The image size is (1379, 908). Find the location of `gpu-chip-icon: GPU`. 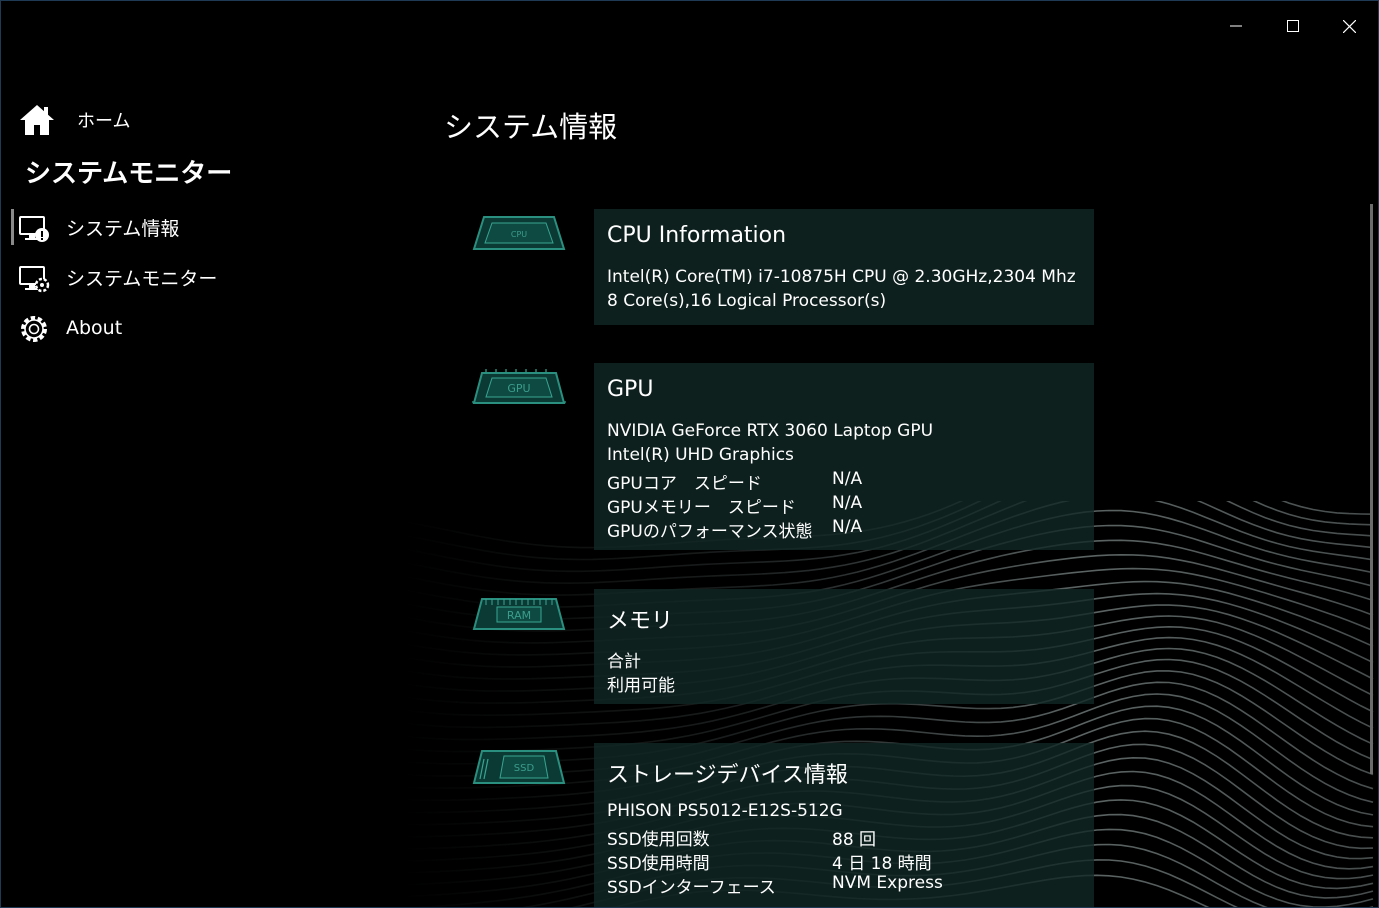

gpu-chip-icon: GPU is located at coordinates (519, 386).